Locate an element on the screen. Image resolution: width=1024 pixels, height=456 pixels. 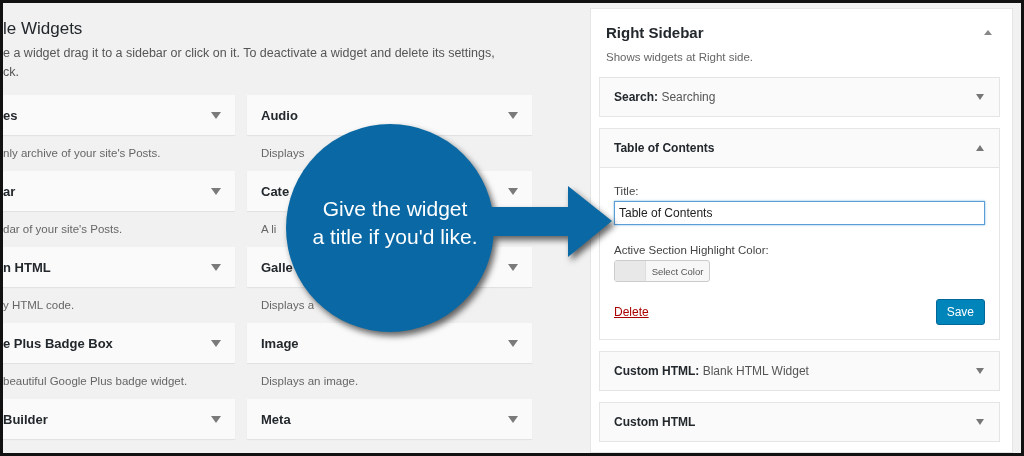
save-button: Save is located at coordinates (960, 312).